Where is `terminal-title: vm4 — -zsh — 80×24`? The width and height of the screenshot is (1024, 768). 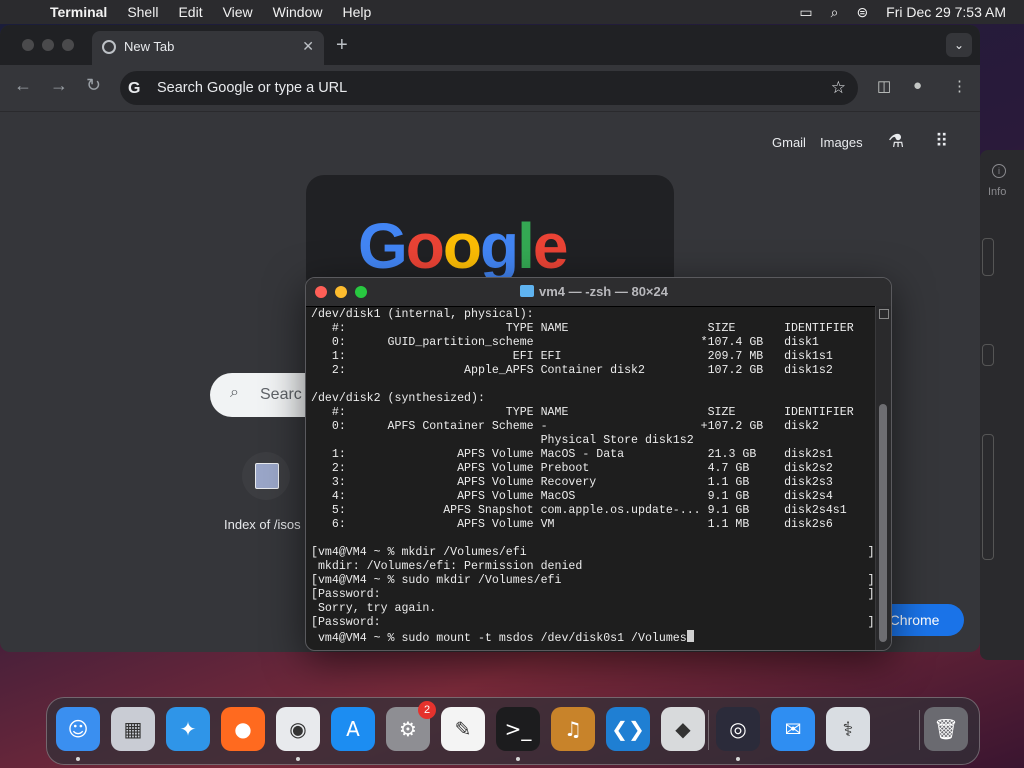
terminal-title: vm4 — -zsh — 80×24 is located at coordinates (603, 291).